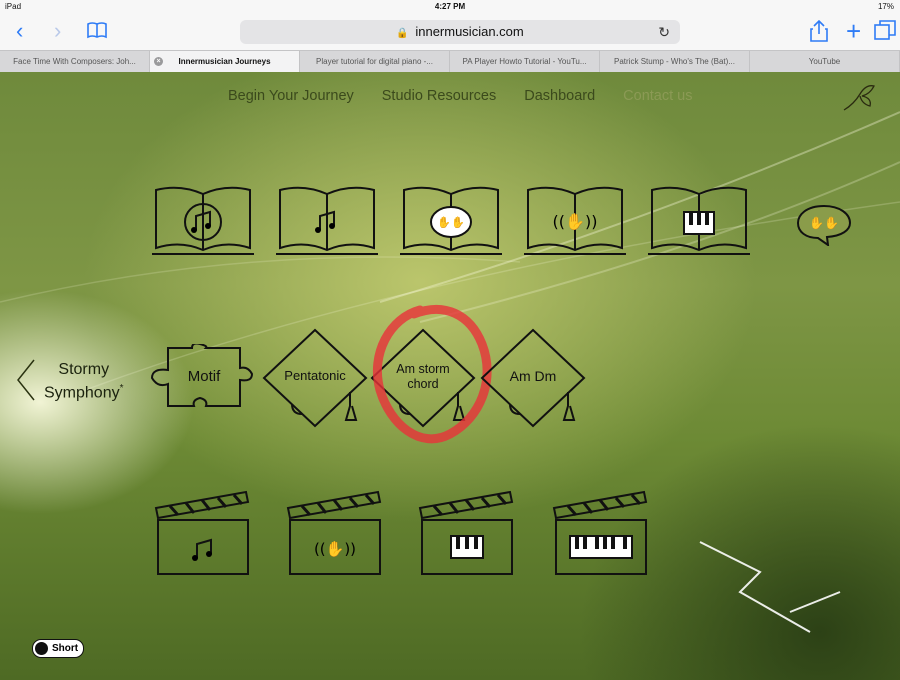  I want to click on book-piano-keys-icon, so click(699, 219).